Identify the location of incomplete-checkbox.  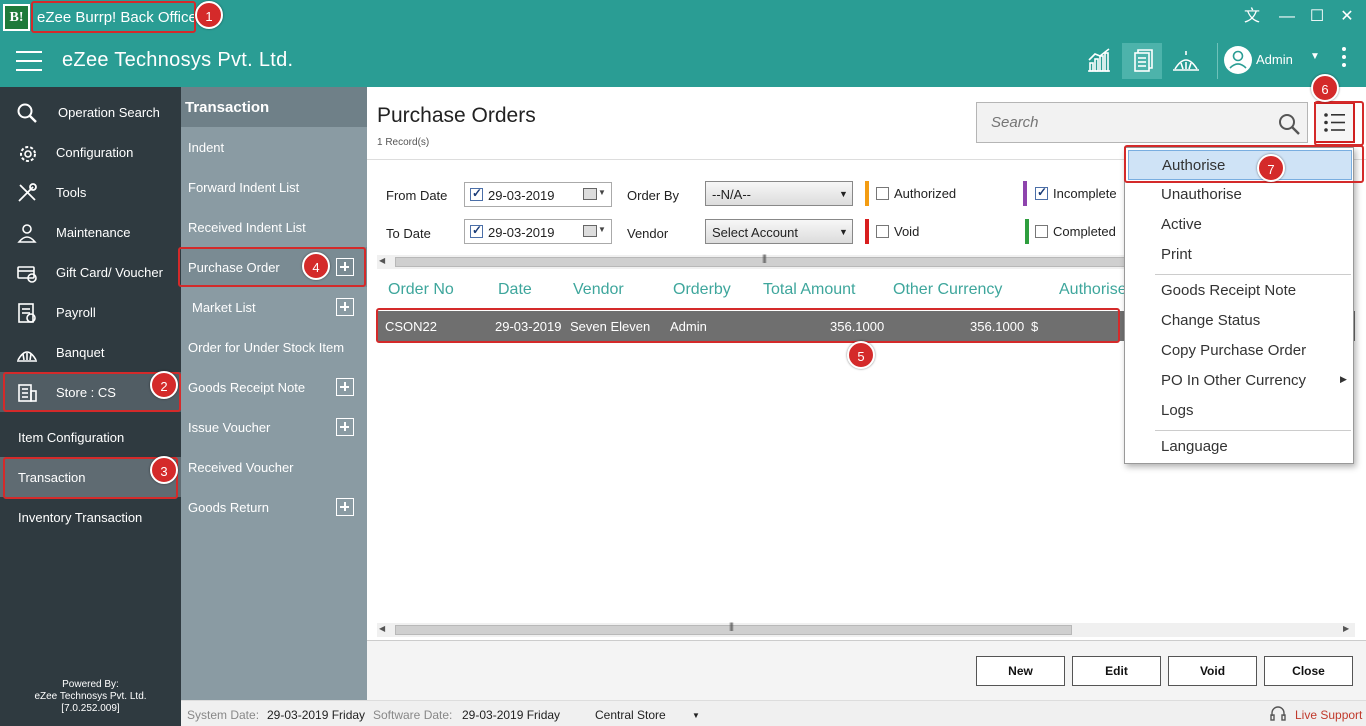
(1041, 192).